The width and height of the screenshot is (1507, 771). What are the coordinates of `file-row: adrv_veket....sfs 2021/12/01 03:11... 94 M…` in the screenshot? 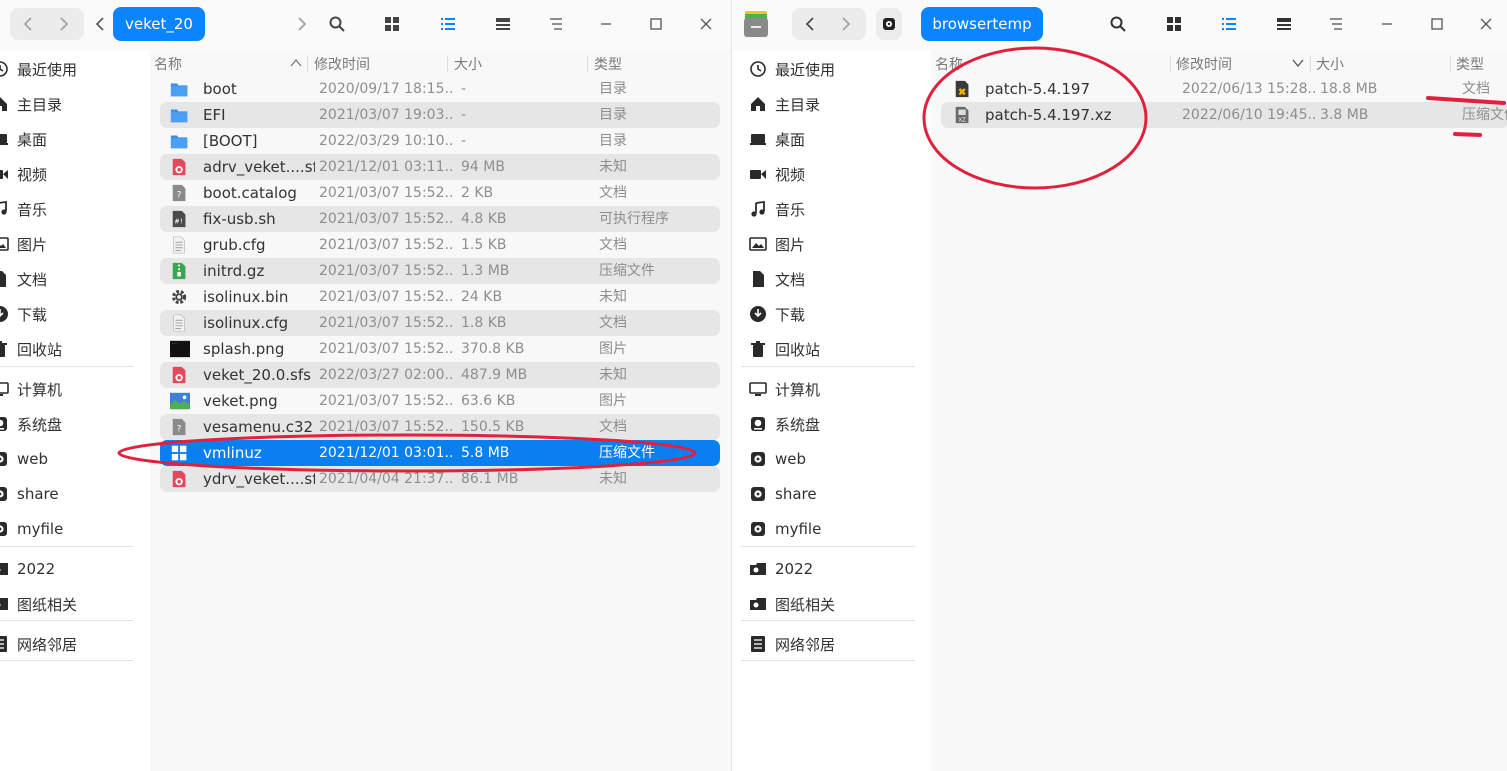 It's located at (440, 167).